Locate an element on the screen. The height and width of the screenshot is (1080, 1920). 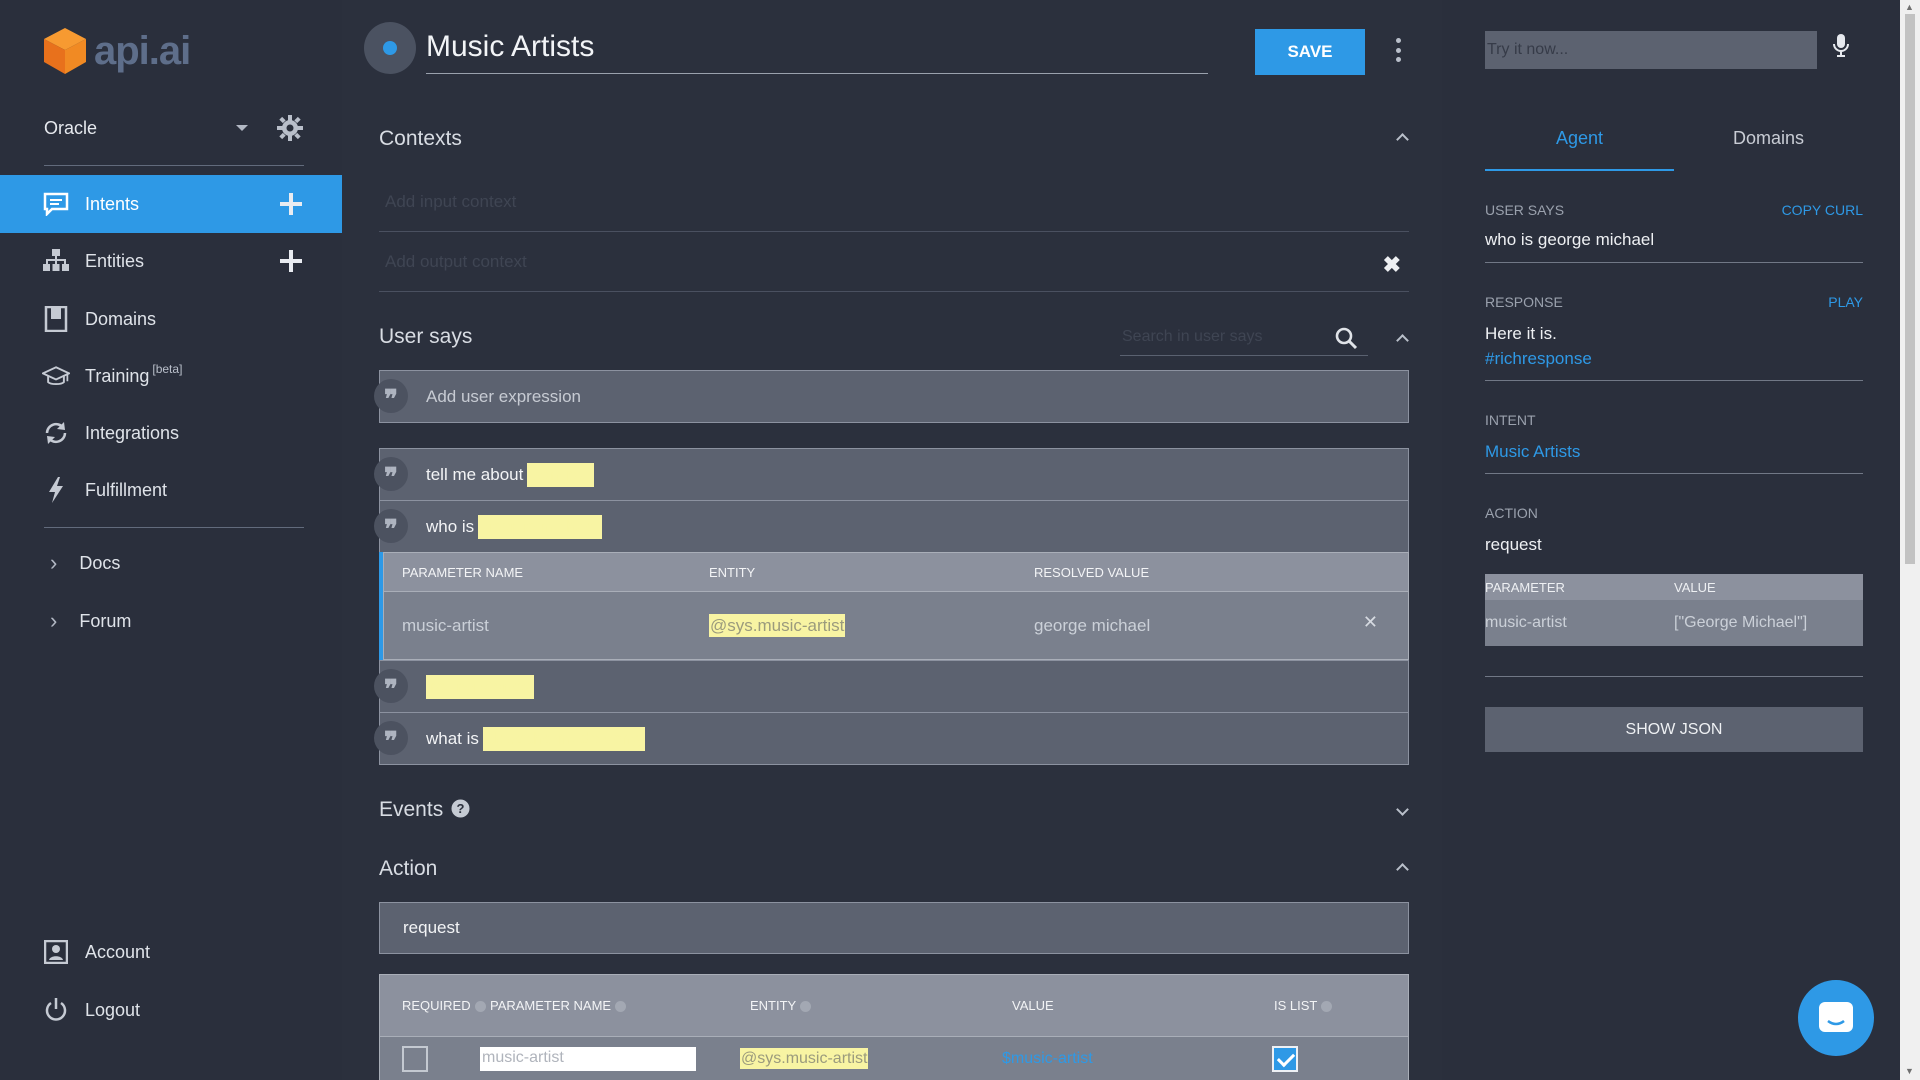
output-context-field: Add output context ✖ is located at coordinates (894, 263).